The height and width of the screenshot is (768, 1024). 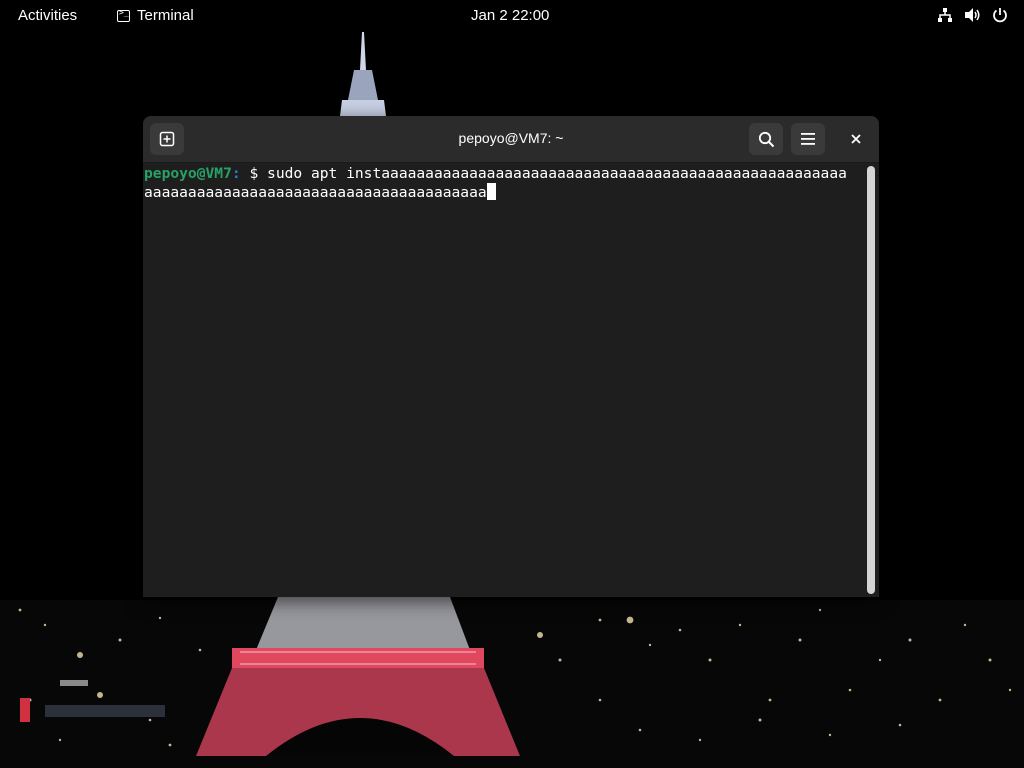 I want to click on search-button, so click(x=766, y=139).